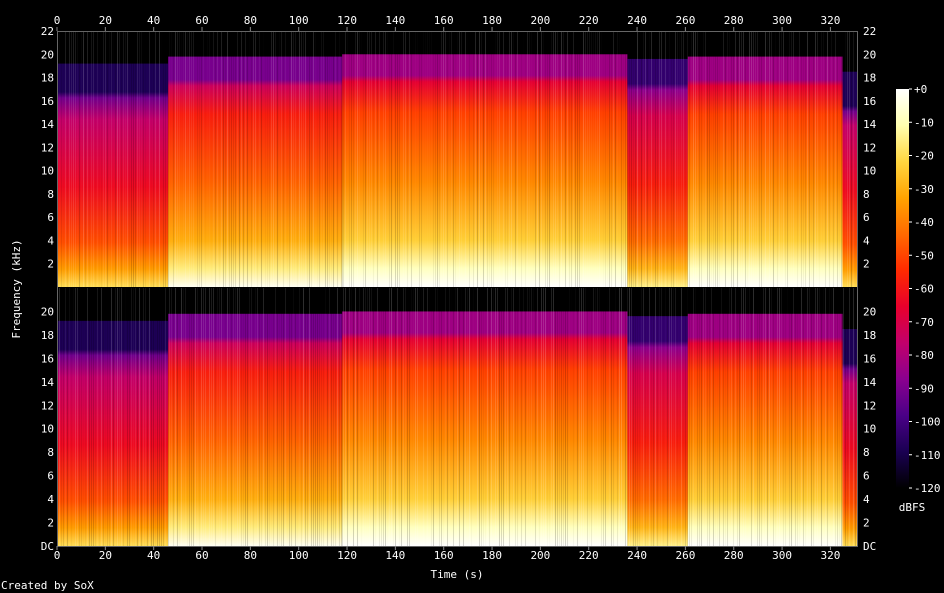 Image resolution: width=944 pixels, height=593 pixels. What do you see at coordinates (782, 20) in the screenshot?
I see `x-tick-label: 300` at bounding box center [782, 20].